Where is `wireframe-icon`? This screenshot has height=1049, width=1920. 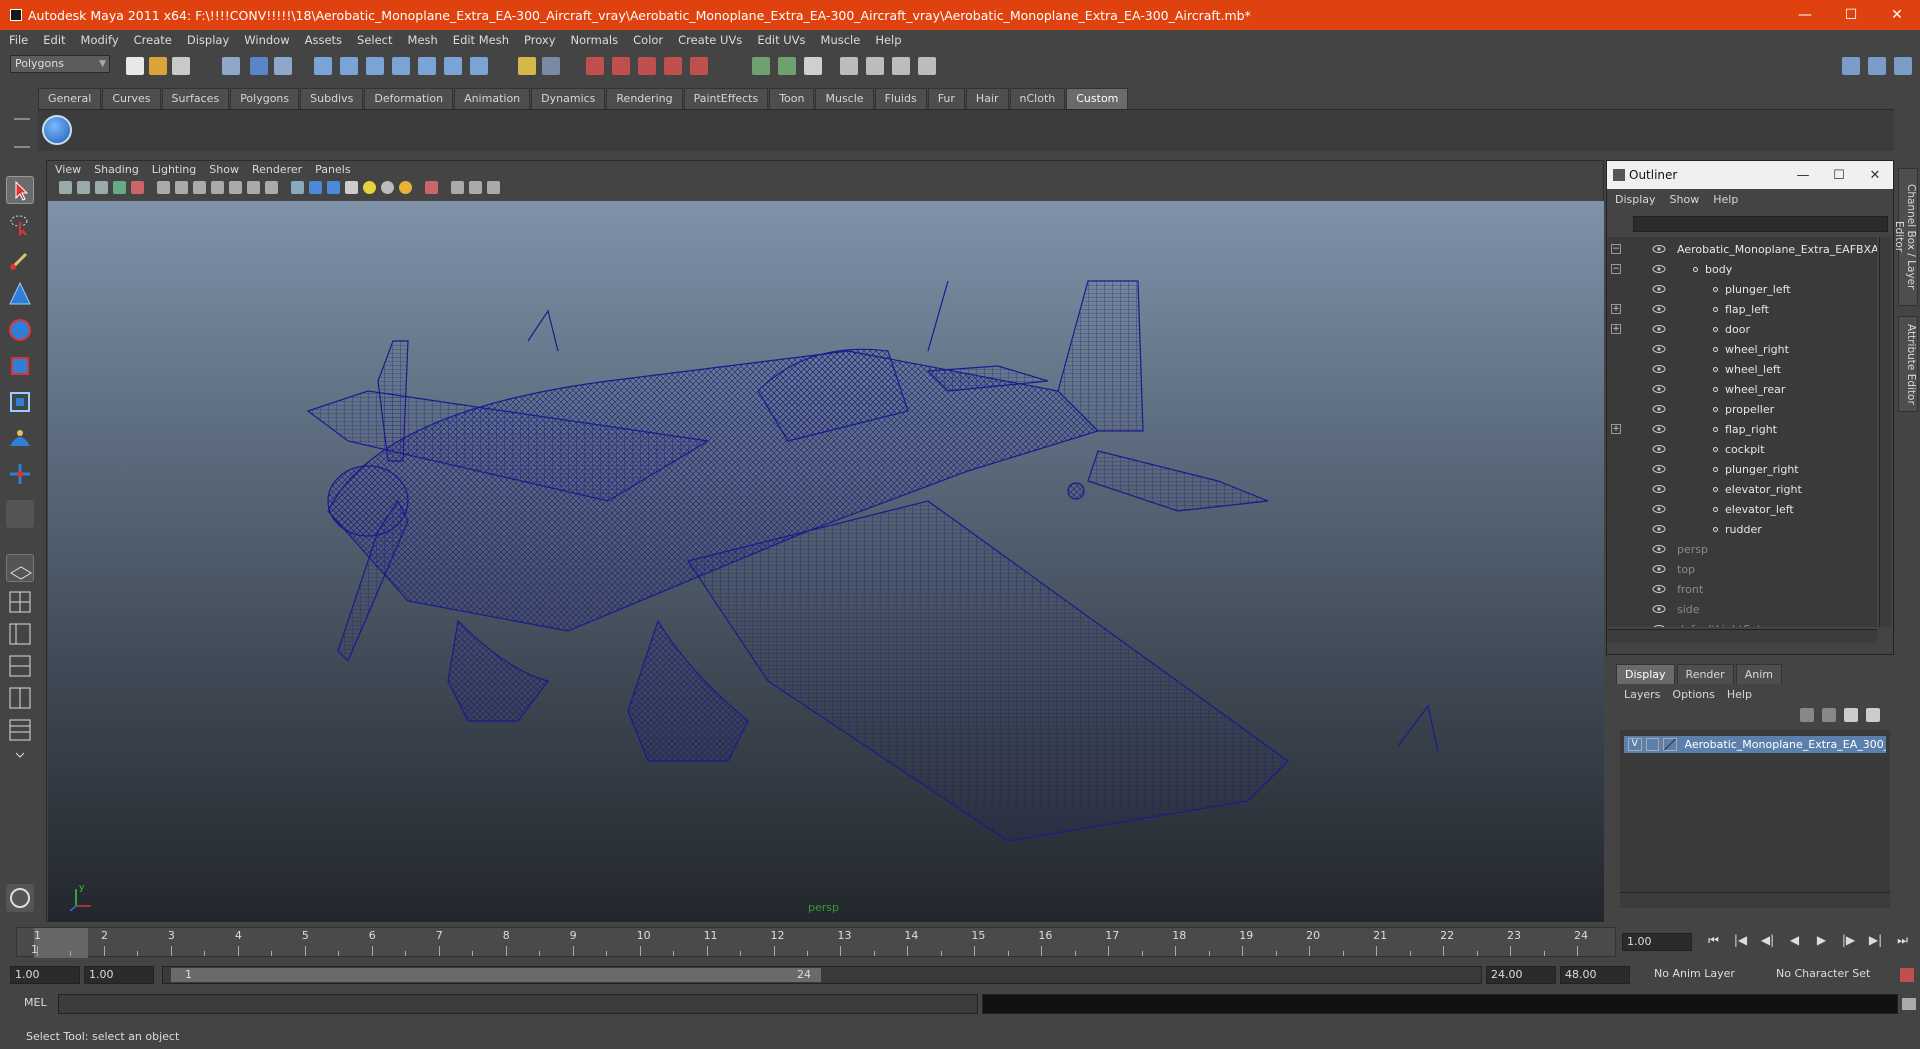 wireframe-icon is located at coordinates (297, 187).